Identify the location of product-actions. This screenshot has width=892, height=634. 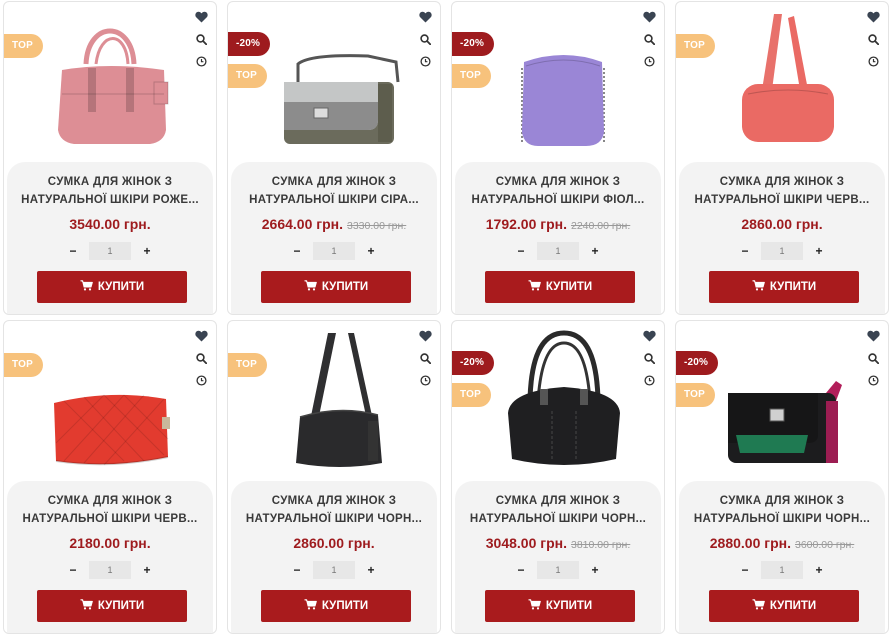
(201, 39).